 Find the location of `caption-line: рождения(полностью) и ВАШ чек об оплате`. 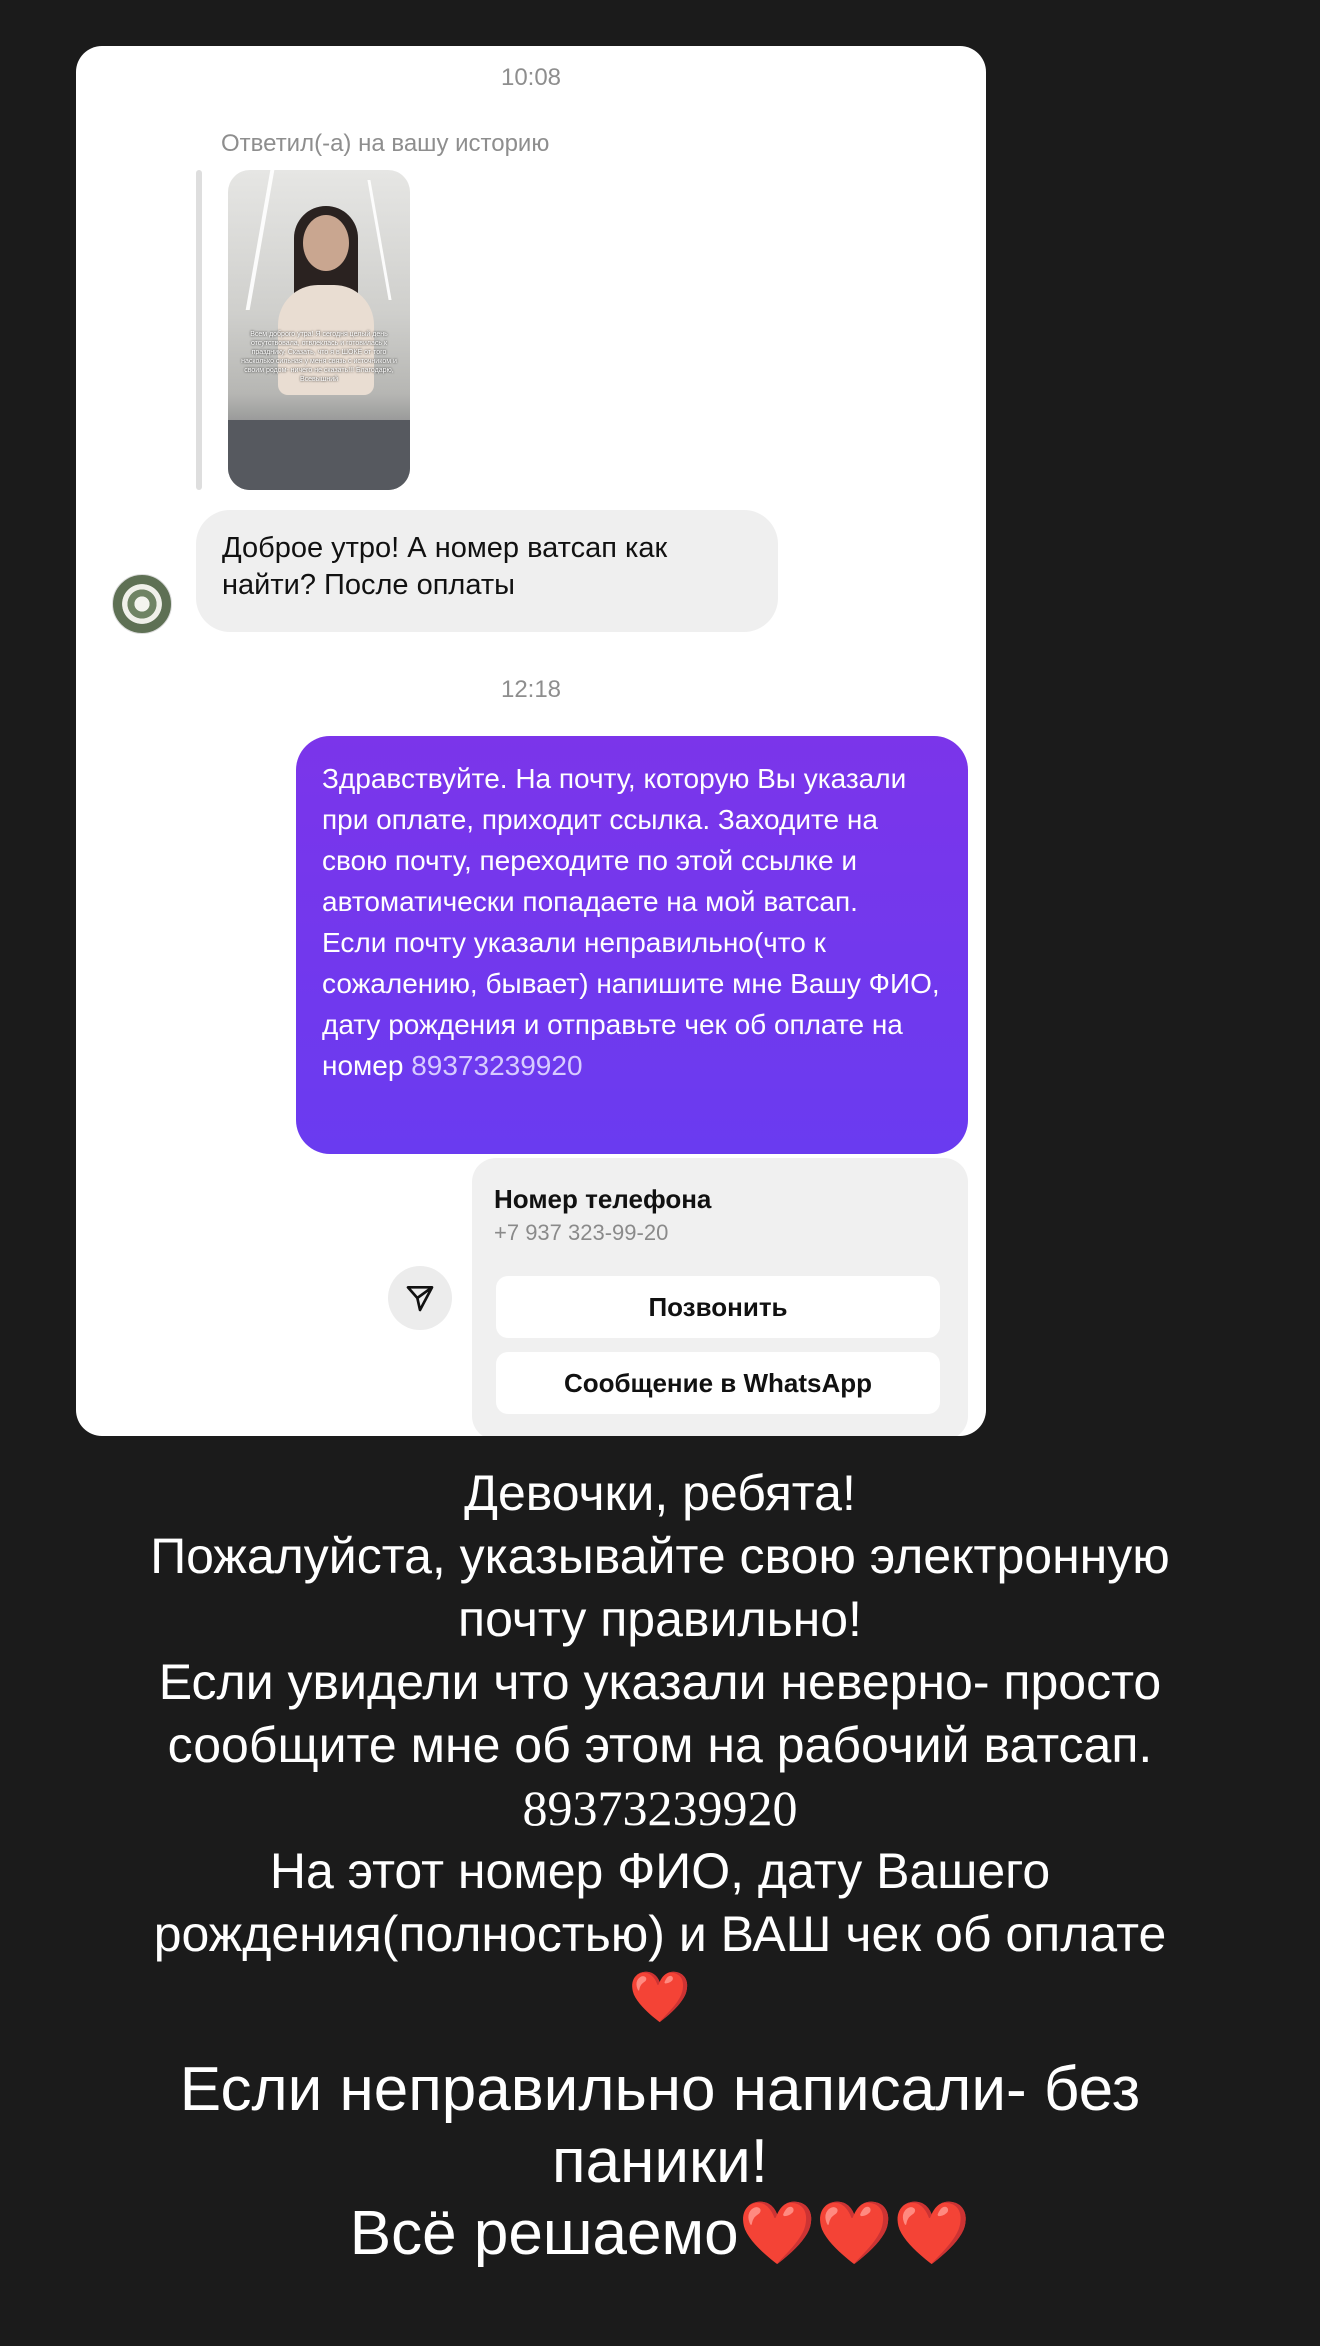

caption-line: рождения(полностью) и ВАШ чек об оплате is located at coordinates (660, 1934).